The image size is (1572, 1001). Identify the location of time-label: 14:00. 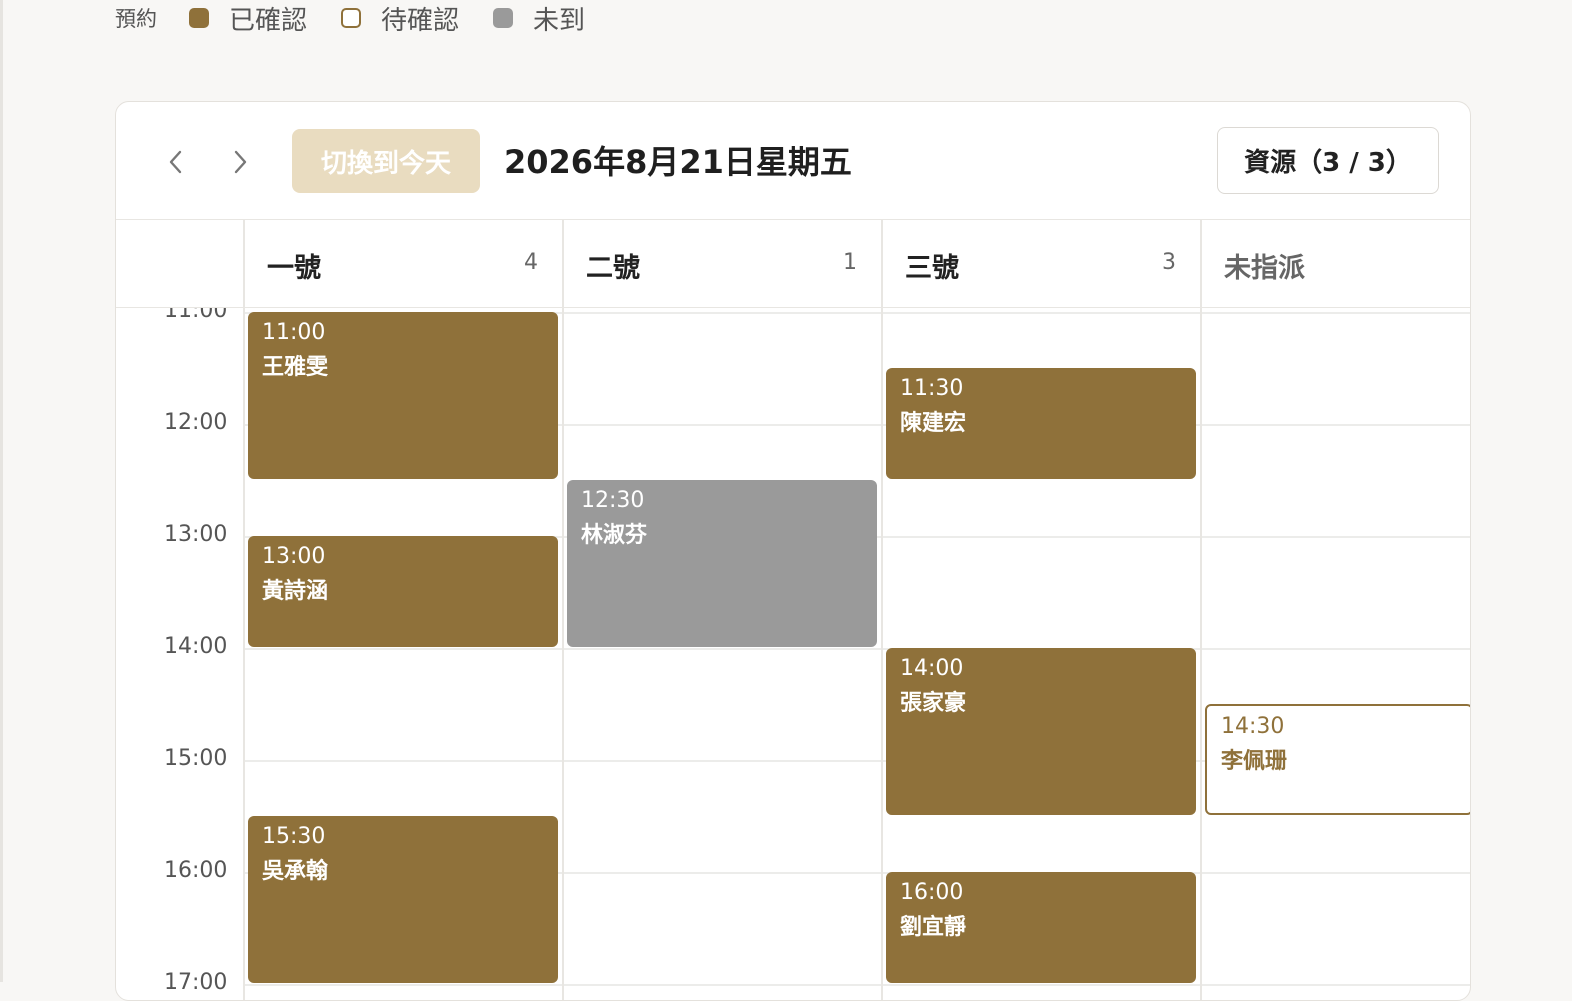
(196, 646).